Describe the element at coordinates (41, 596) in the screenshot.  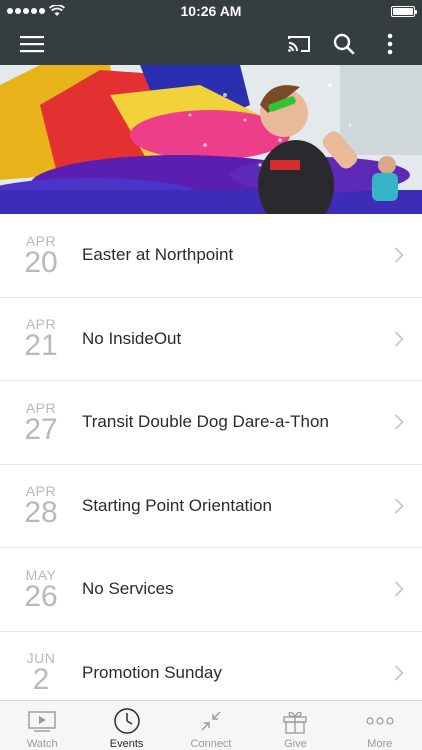
I see `event-day: 26` at that location.